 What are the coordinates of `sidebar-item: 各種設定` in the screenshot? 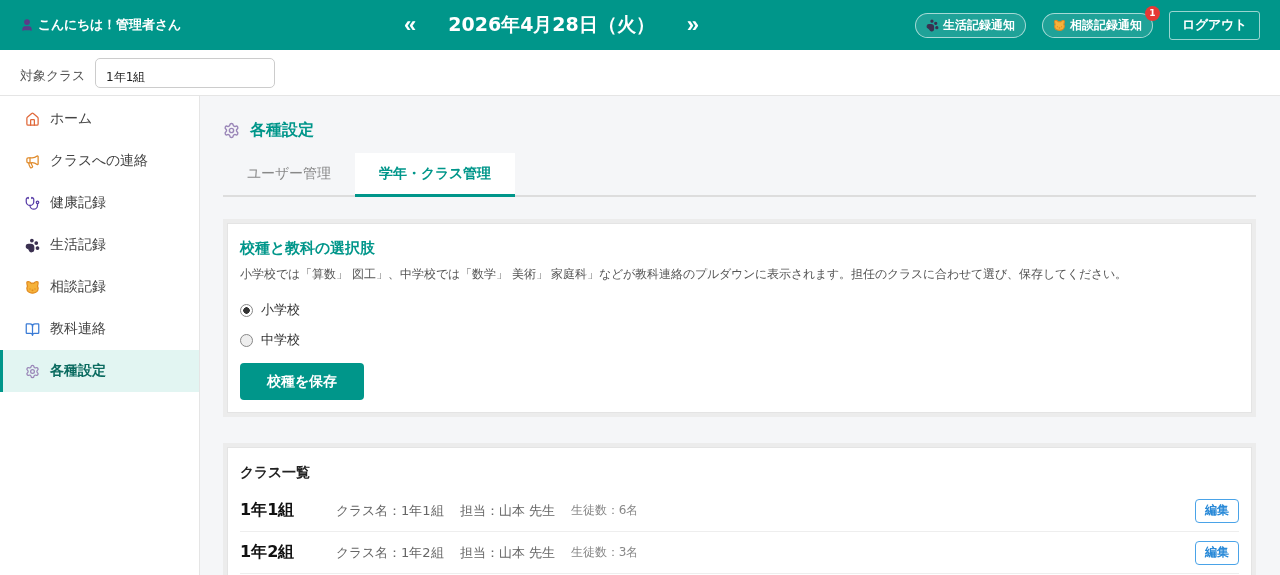 It's located at (99, 371).